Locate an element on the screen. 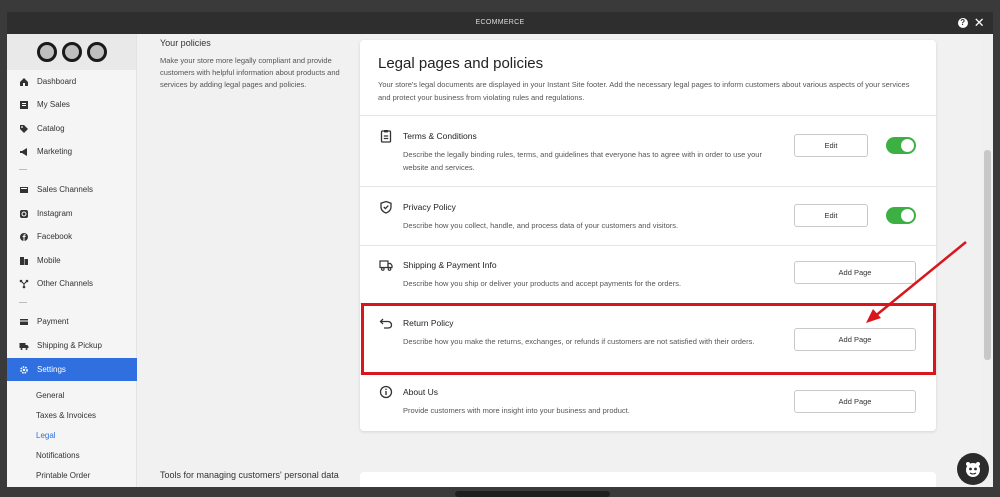 The width and height of the screenshot is (1000, 497). sidebar-item-instagram: Instagram is located at coordinates (72, 213).